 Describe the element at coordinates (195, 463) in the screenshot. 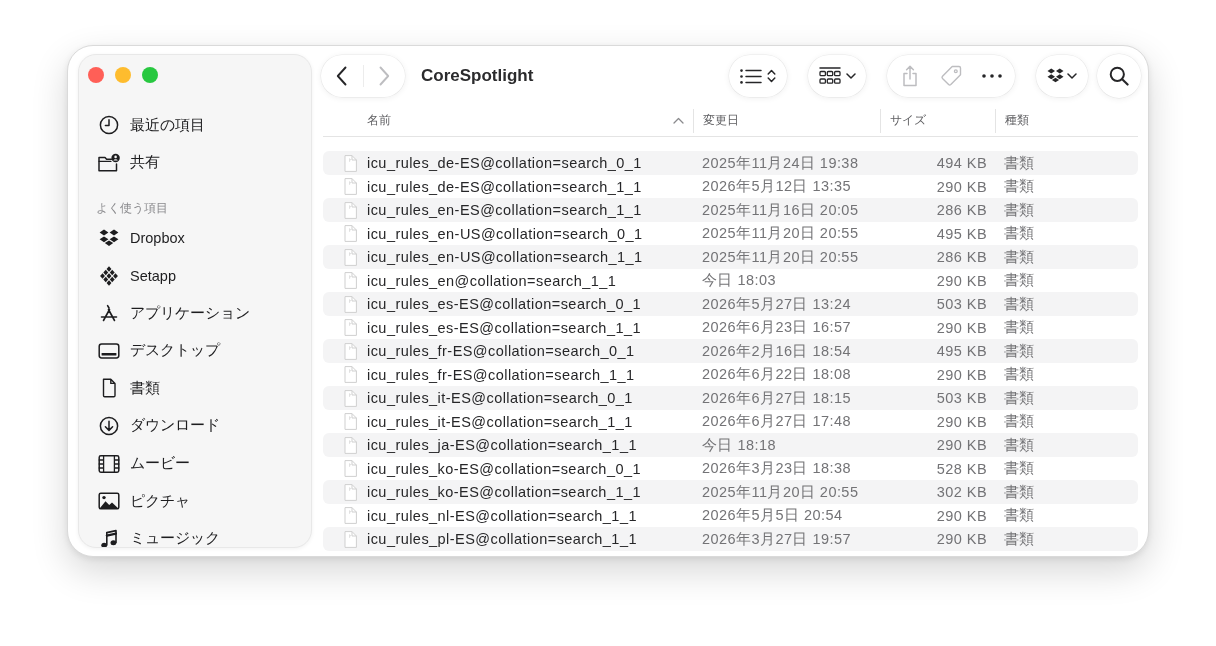

I see `sidebar-item: ムービー` at that location.